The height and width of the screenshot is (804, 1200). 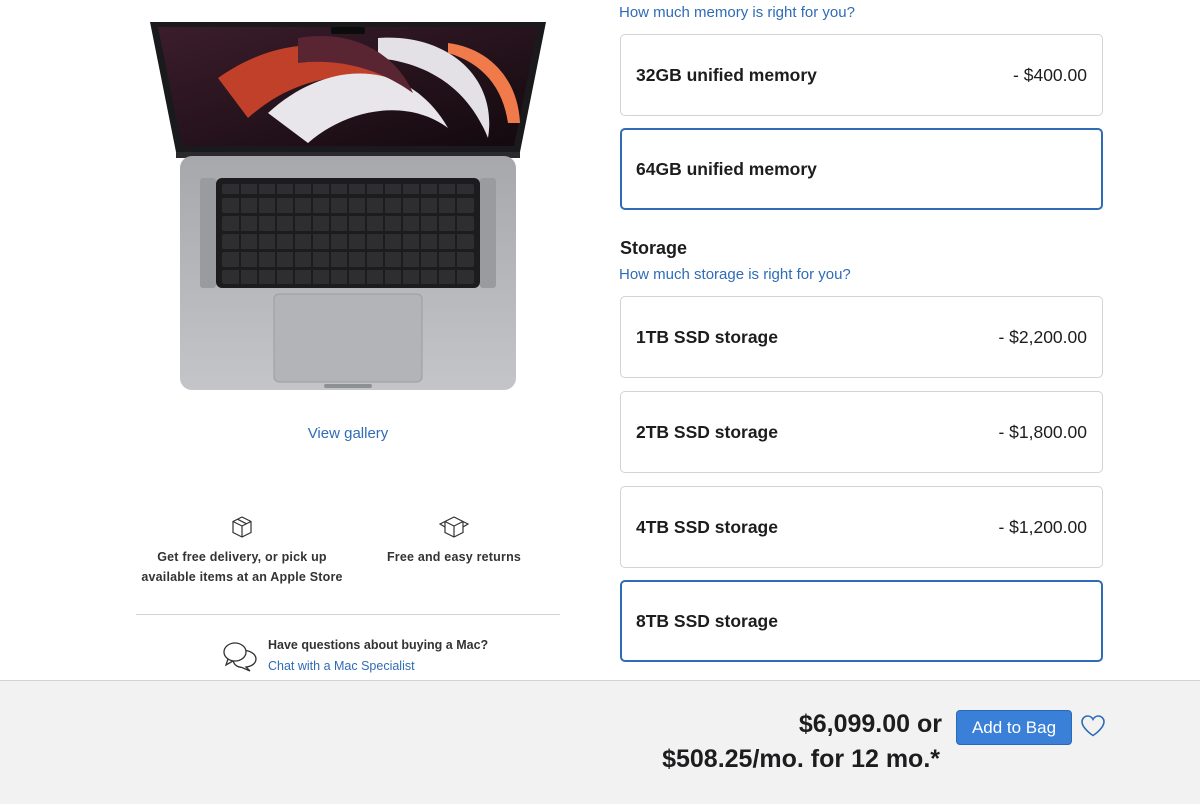 I want to click on box-icon, so click(x=242, y=527).